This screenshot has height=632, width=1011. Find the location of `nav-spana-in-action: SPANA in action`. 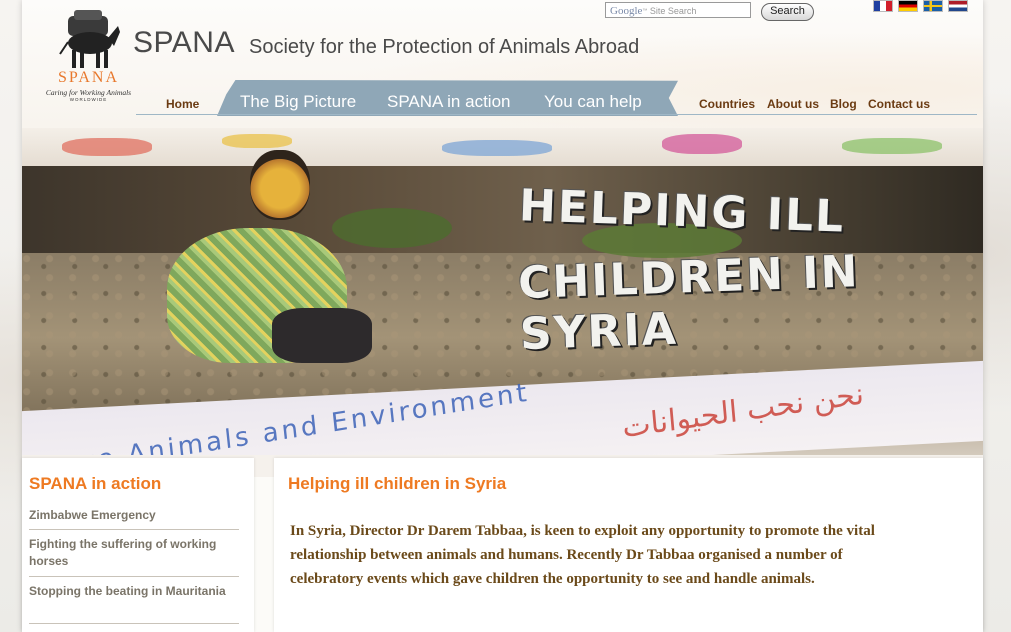

nav-spana-in-action: SPANA in action is located at coordinates (448, 102).